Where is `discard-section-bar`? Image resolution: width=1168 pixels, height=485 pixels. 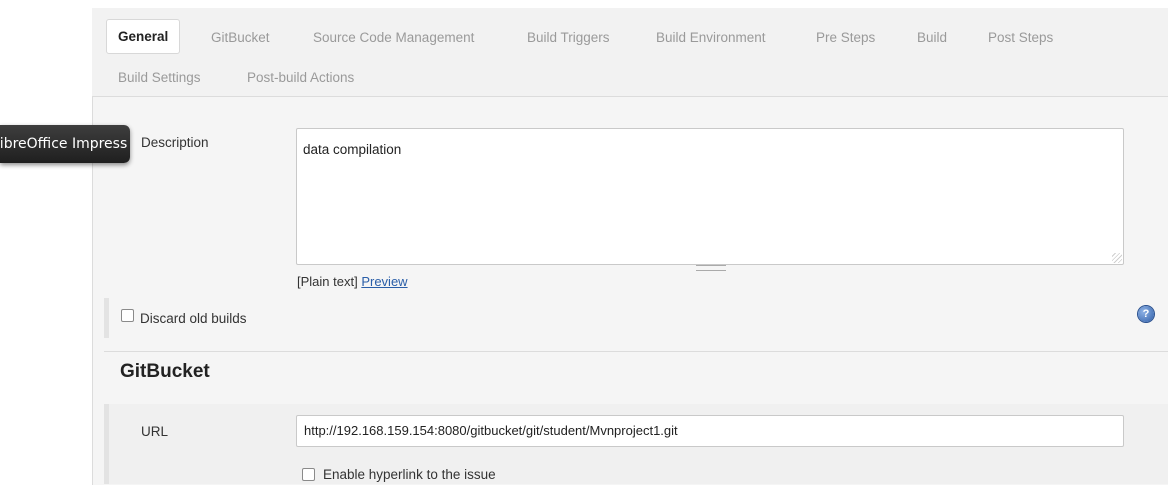
discard-section-bar is located at coordinates (106, 318).